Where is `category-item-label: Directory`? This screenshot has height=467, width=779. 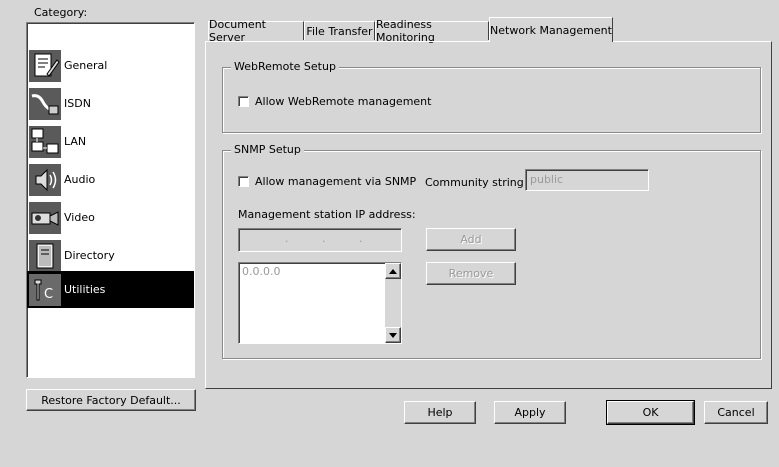 category-item-label: Directory is located at coordinates (89, 255).